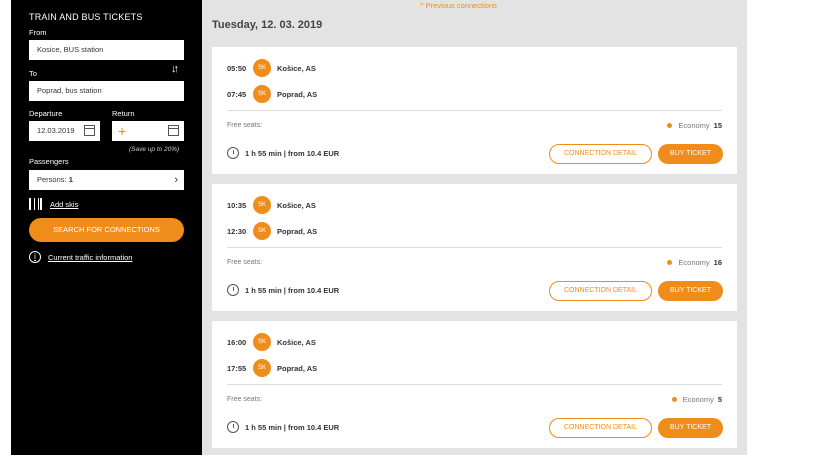  What do you see at coordinates (106, 91) in the screenshot?
I see `to-field: Poprad, bus station` at bounding box center [106, 91].